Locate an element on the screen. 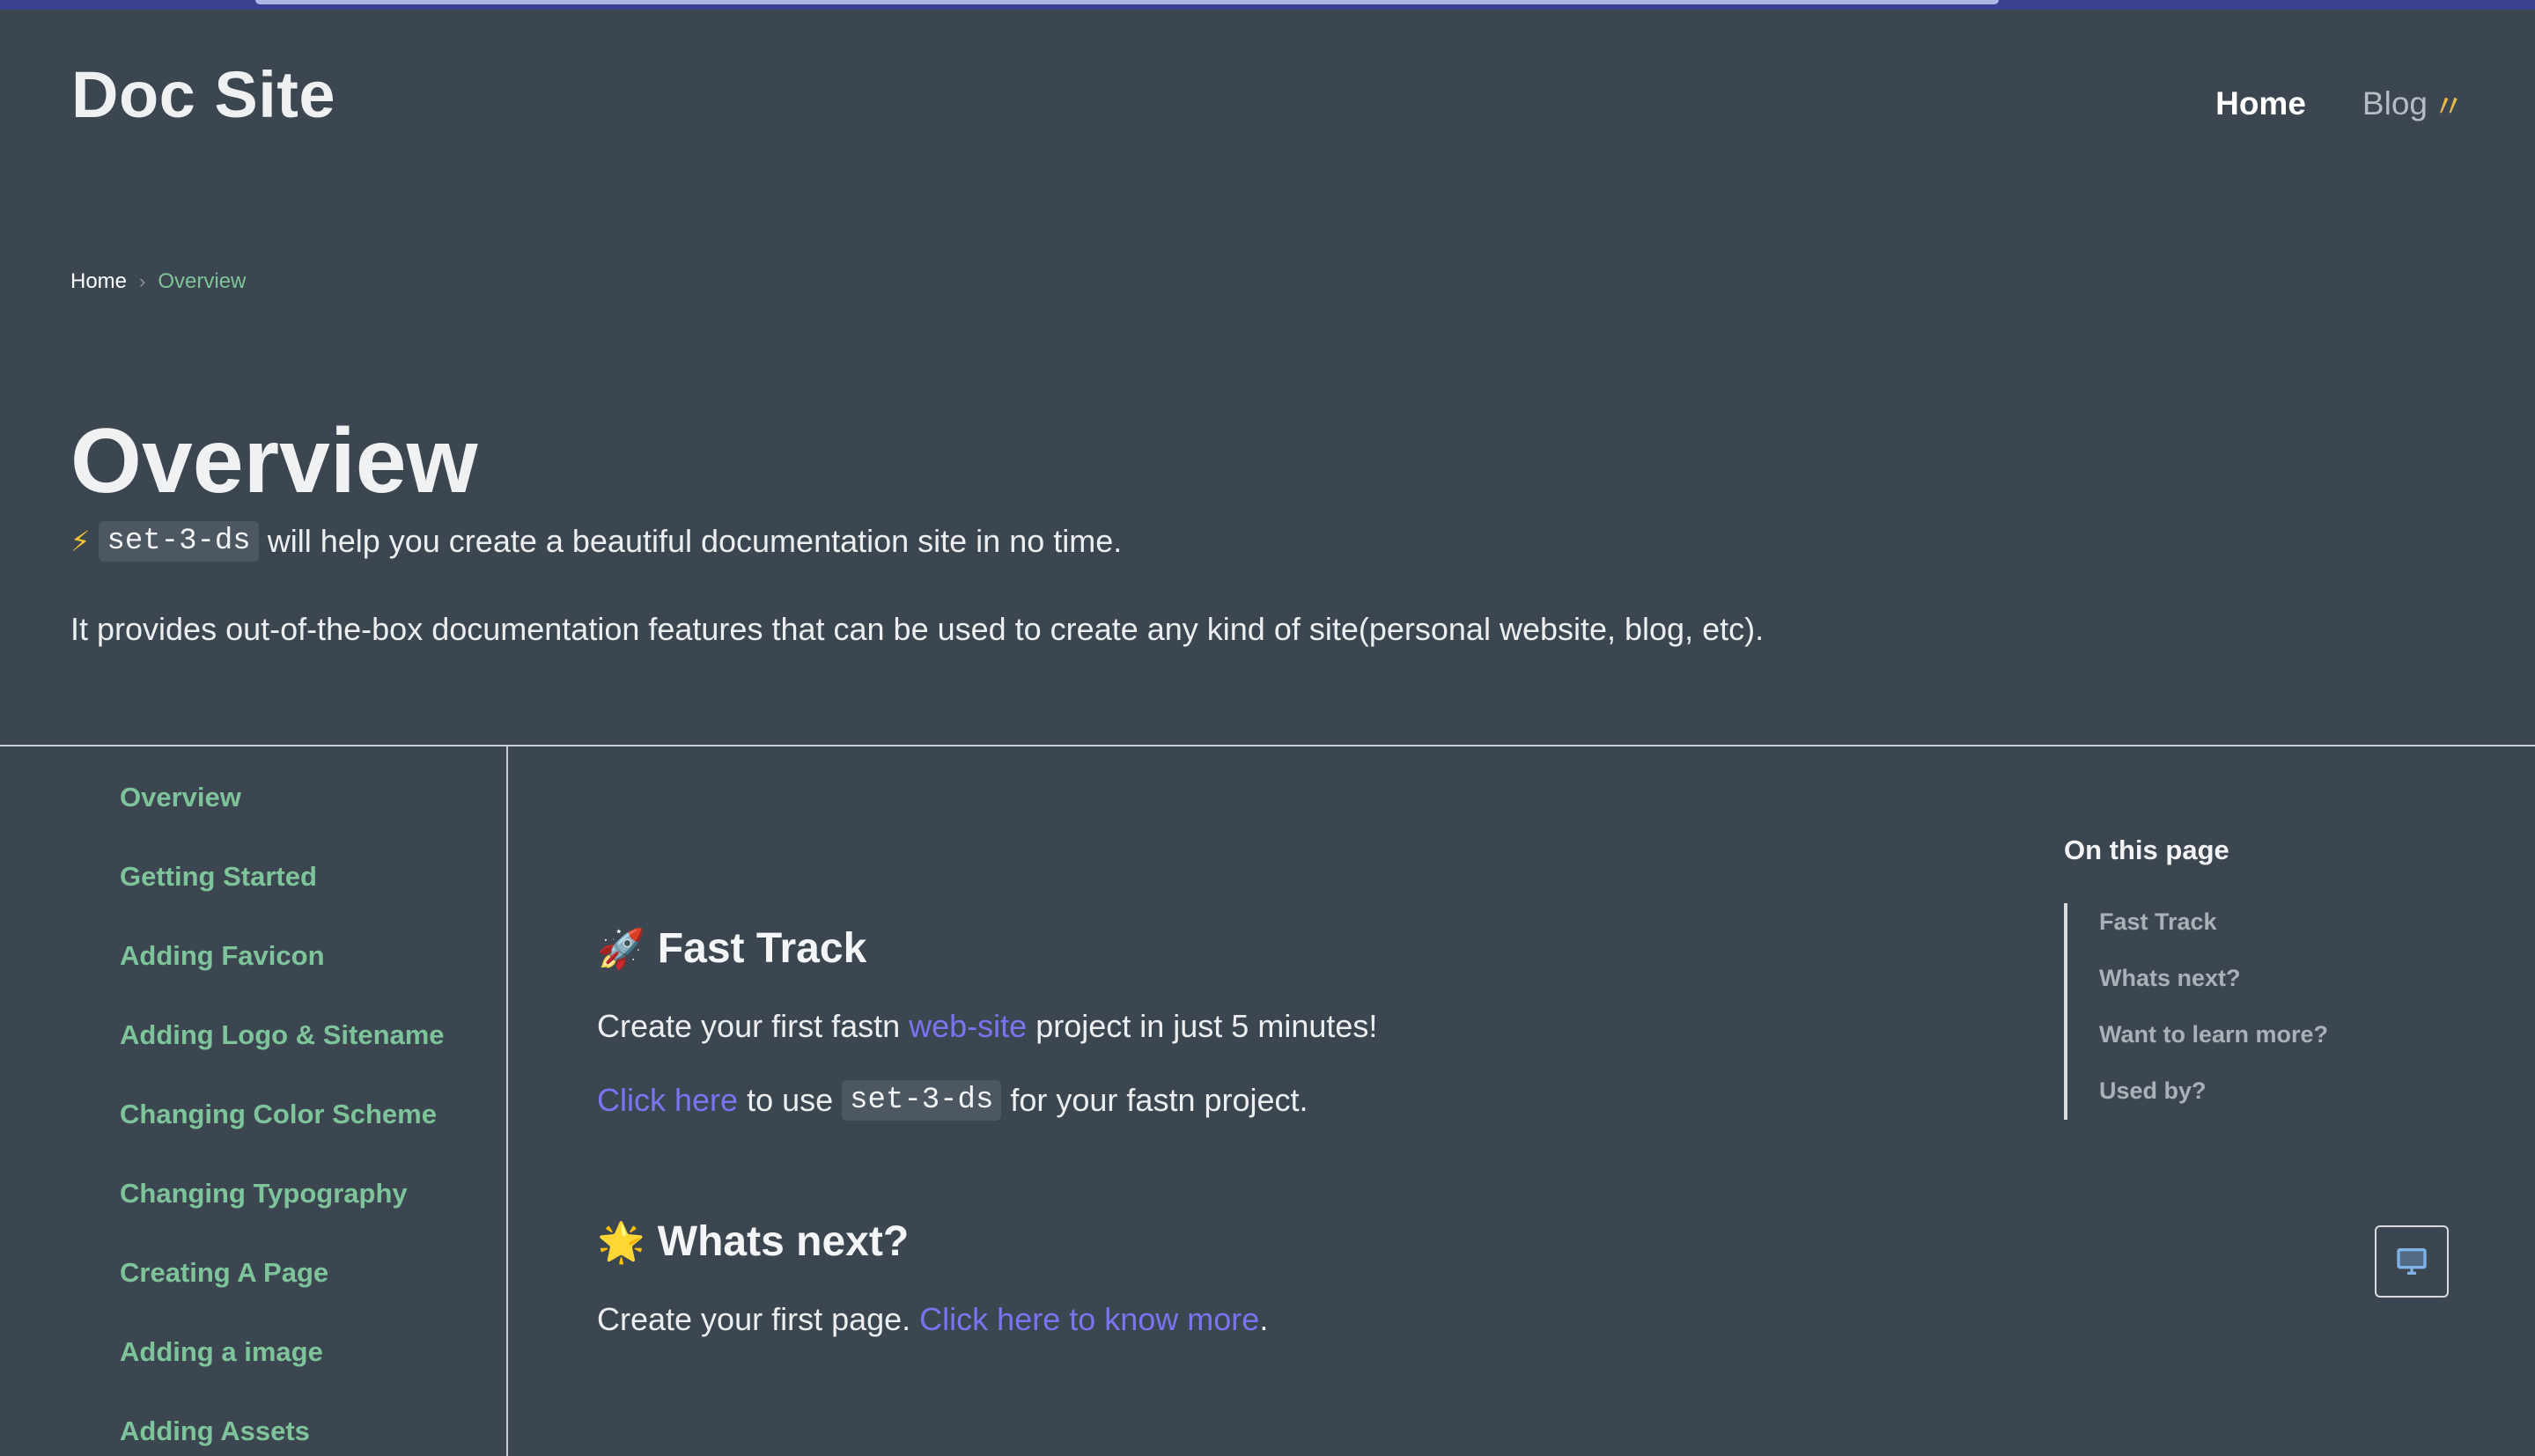 Image resolution: width=2535 pixels, height=1456 pixels. nav-home-link: Home is located at coordinates (2260, 103).